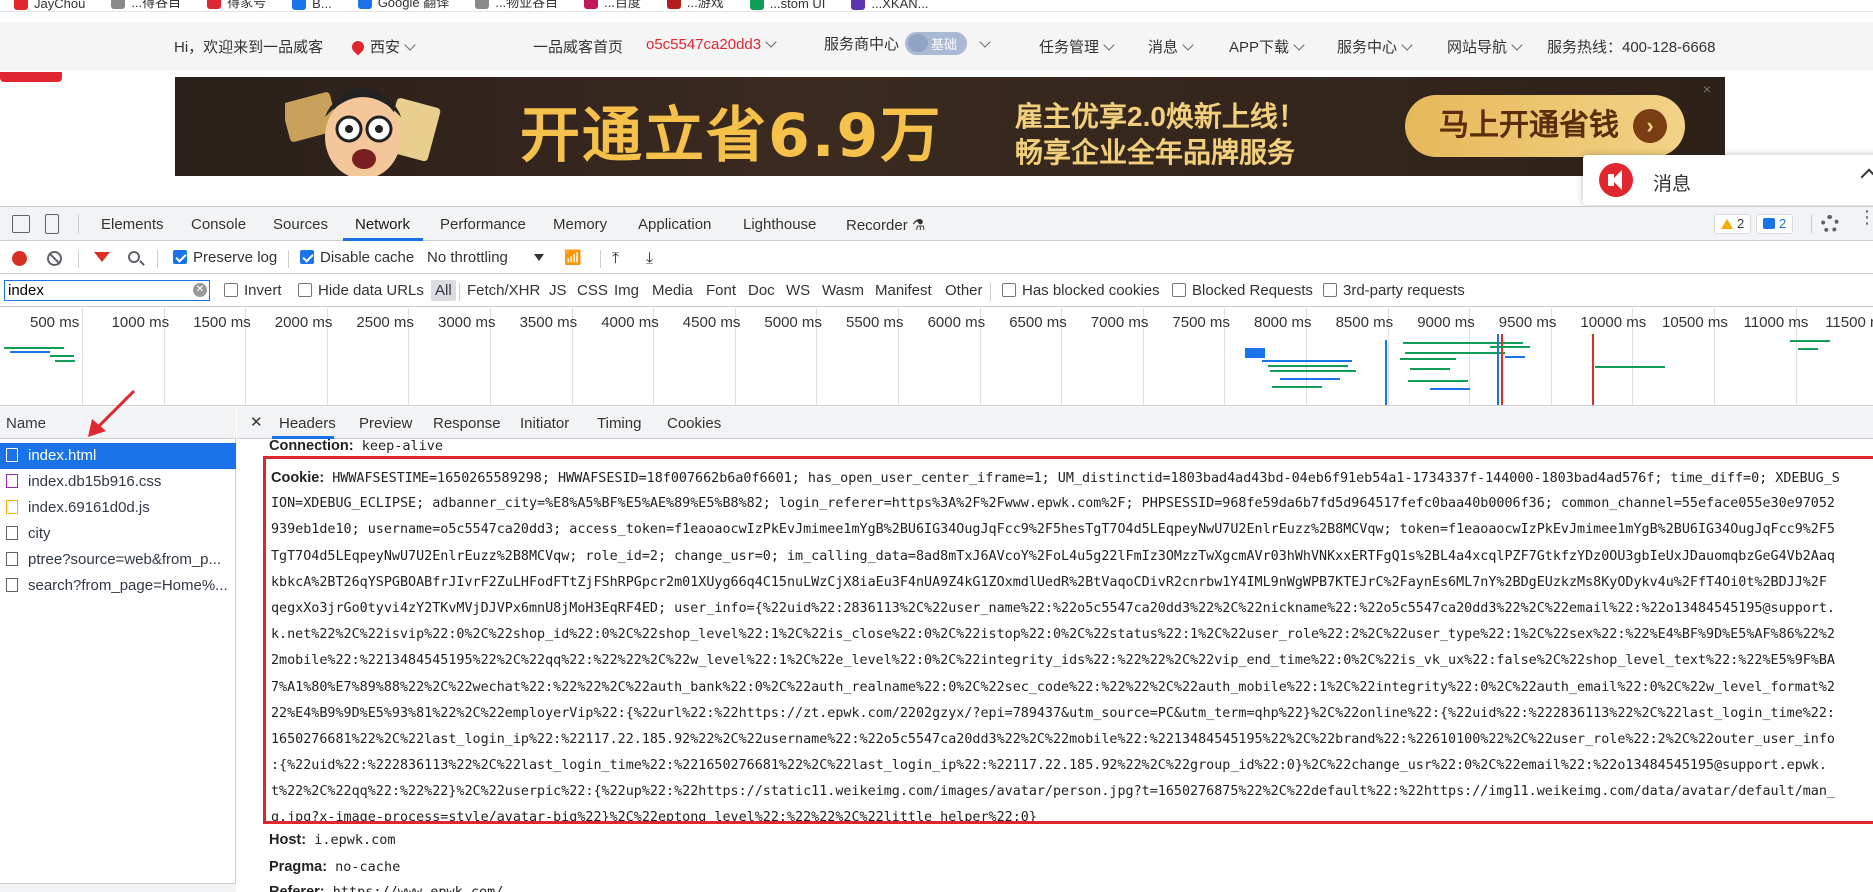 Image resolution: width=1873 pixels, height=892 pixels. I want to click on close-icon: ×, so click(1707, 89).